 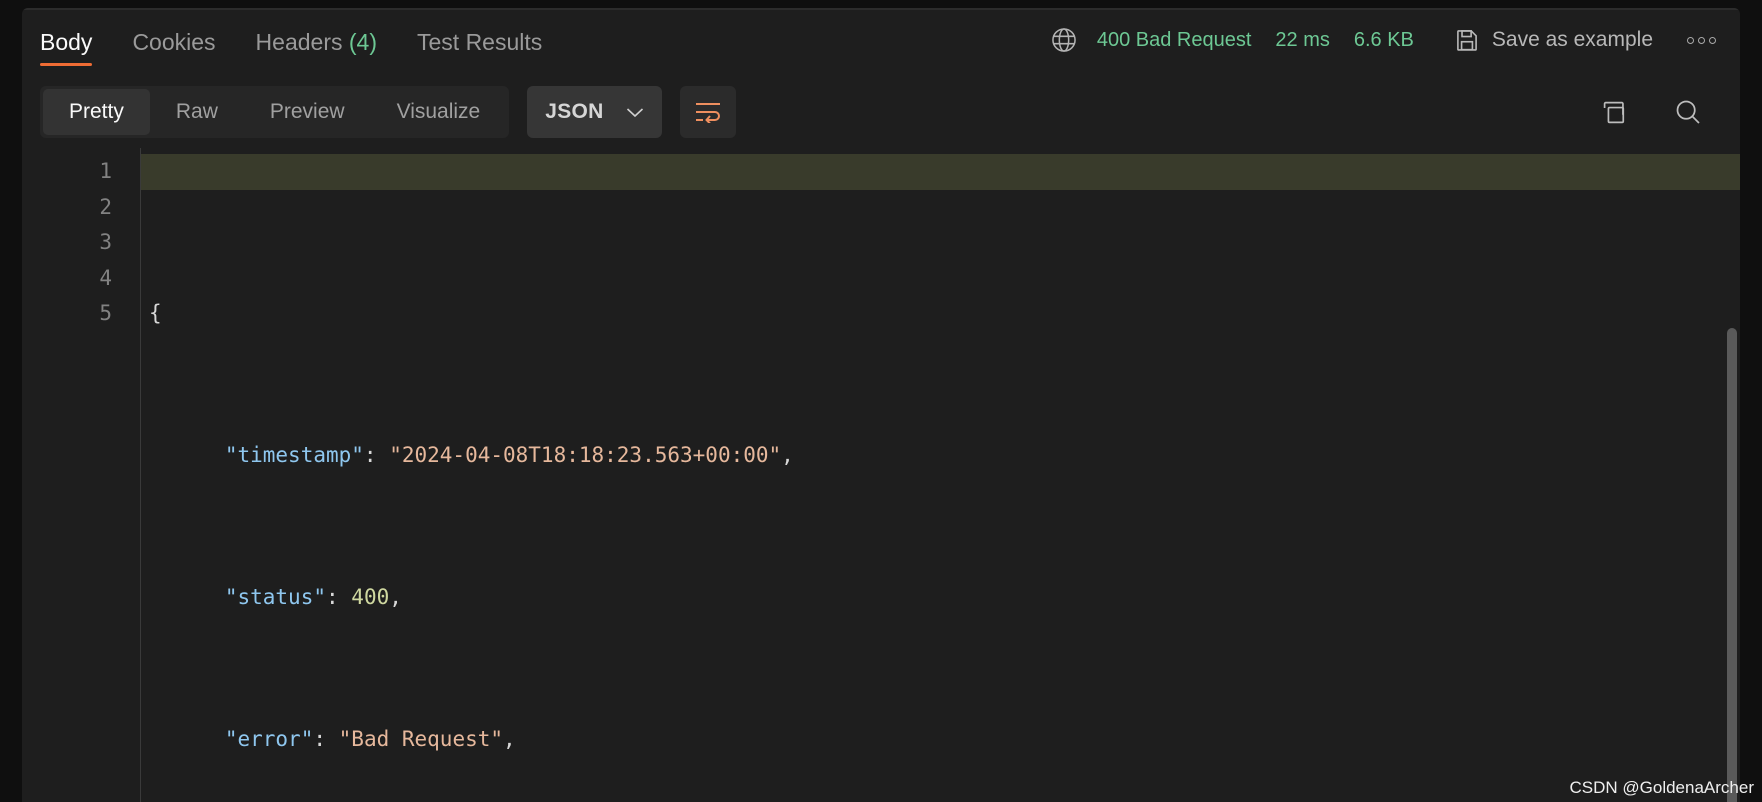 What do you see at coordinates (940, 172) in the screenshot?
I see `active-line-highlight` at bounding box center [940, 172].